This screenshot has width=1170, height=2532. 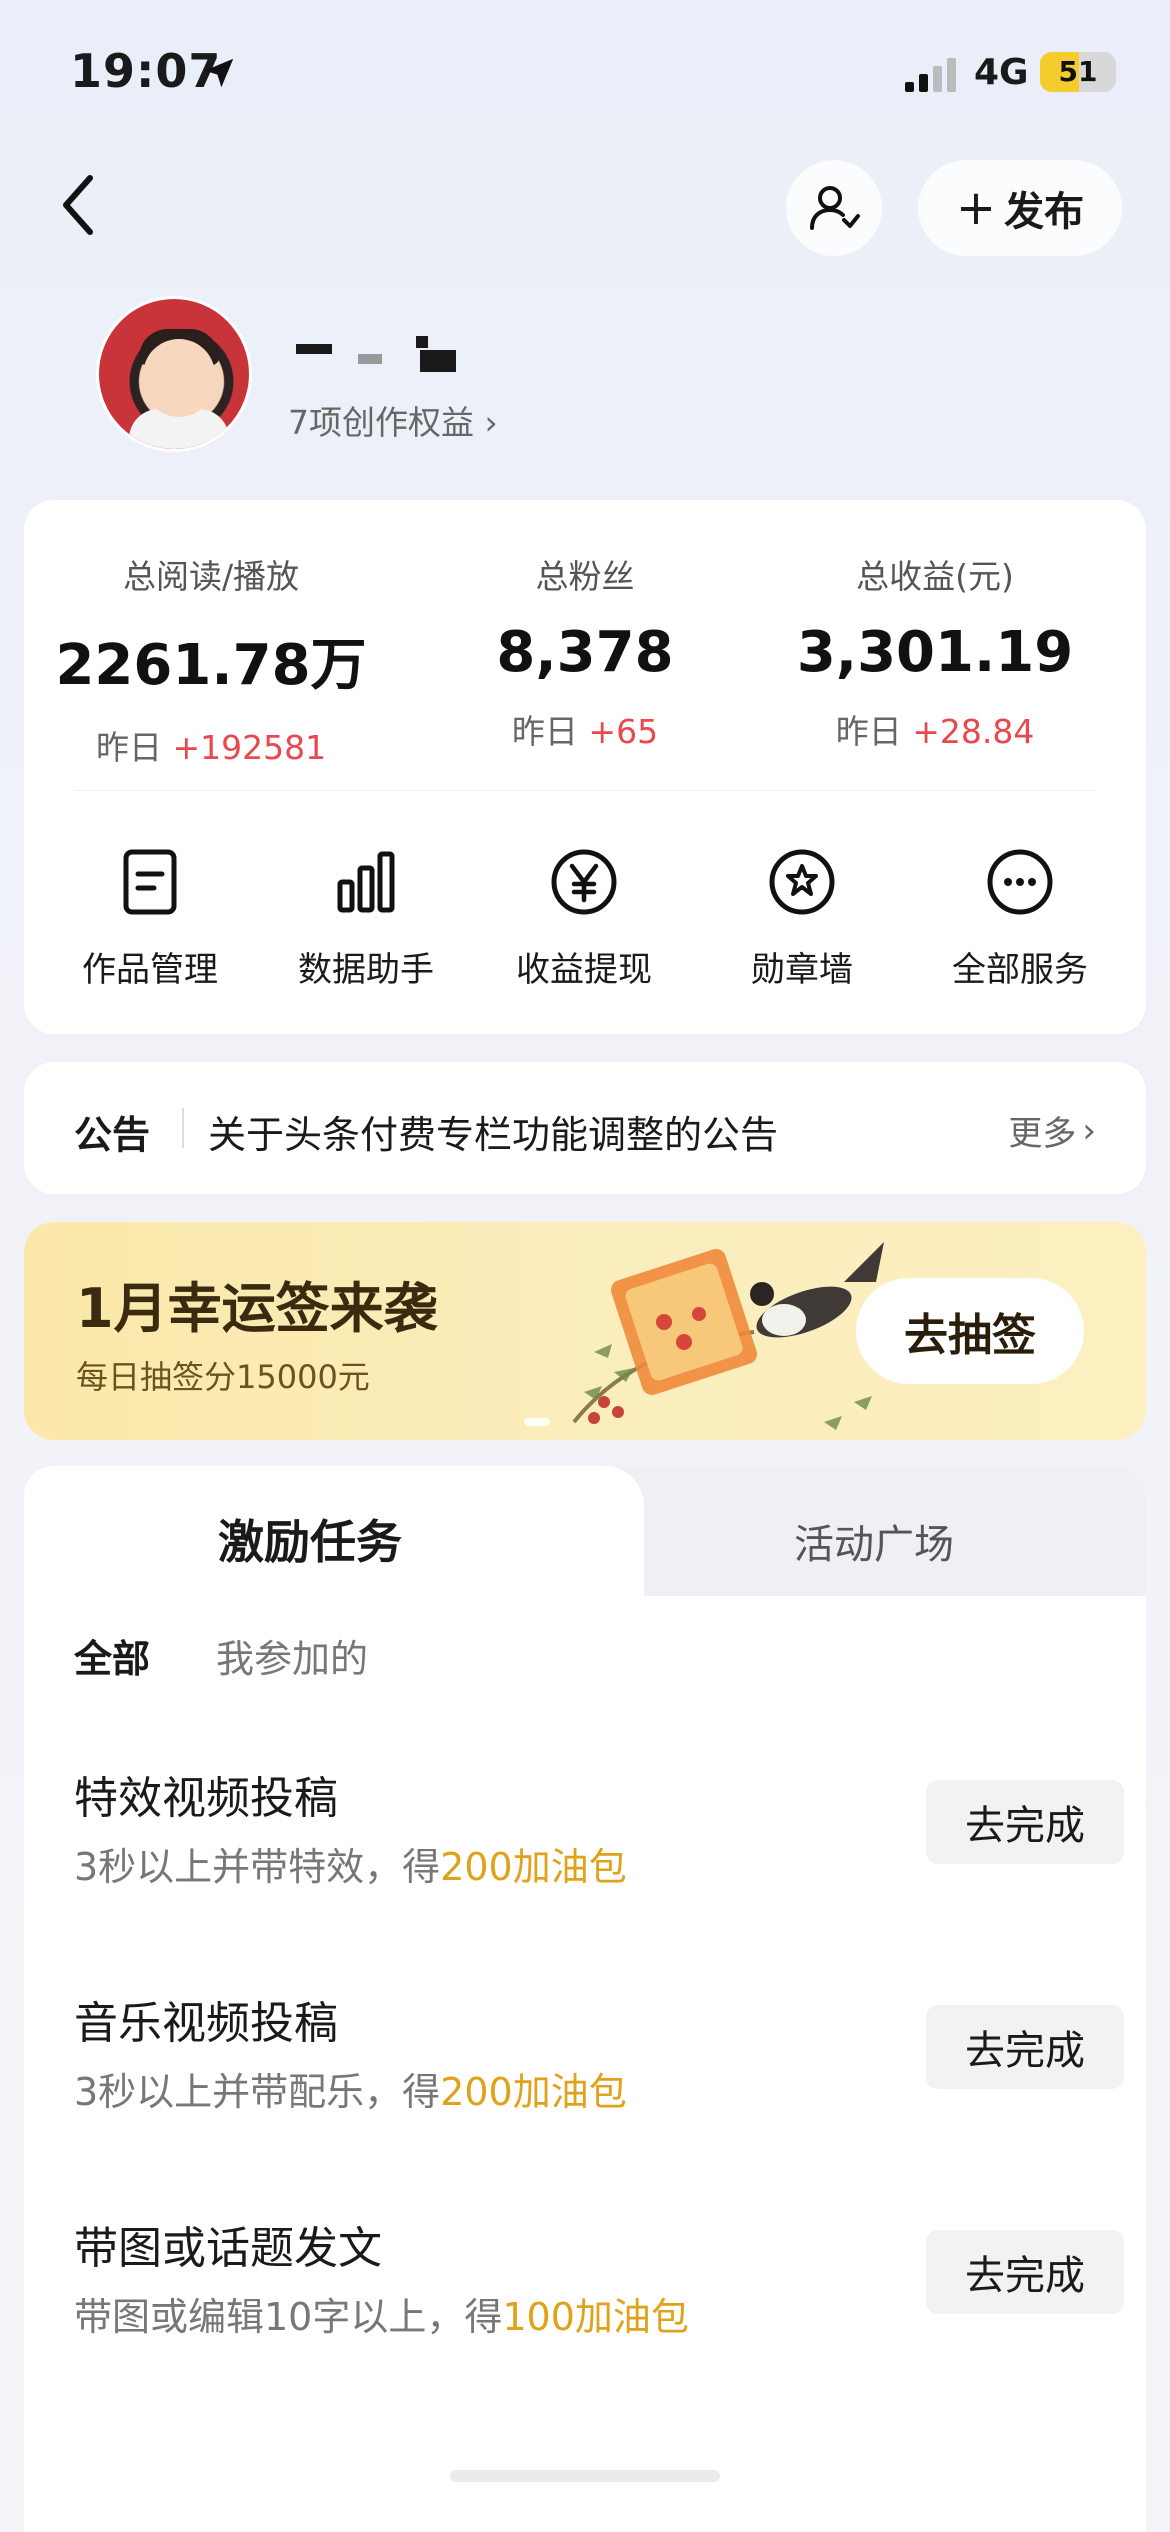 I want to click on publish-label: 发布, so click(x=1044, y=212).